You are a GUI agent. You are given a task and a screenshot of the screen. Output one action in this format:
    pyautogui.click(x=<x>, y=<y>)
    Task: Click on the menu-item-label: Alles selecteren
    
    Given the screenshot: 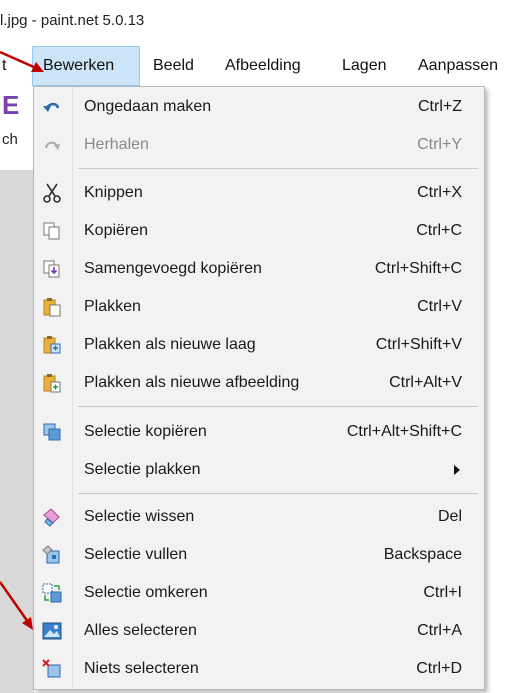 What is the action you would take?
    pyautogui.click(x=140, y=630)
    